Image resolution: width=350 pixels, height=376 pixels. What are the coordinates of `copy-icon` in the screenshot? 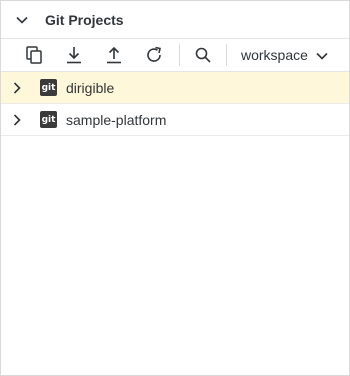 It's located at (34, 55).